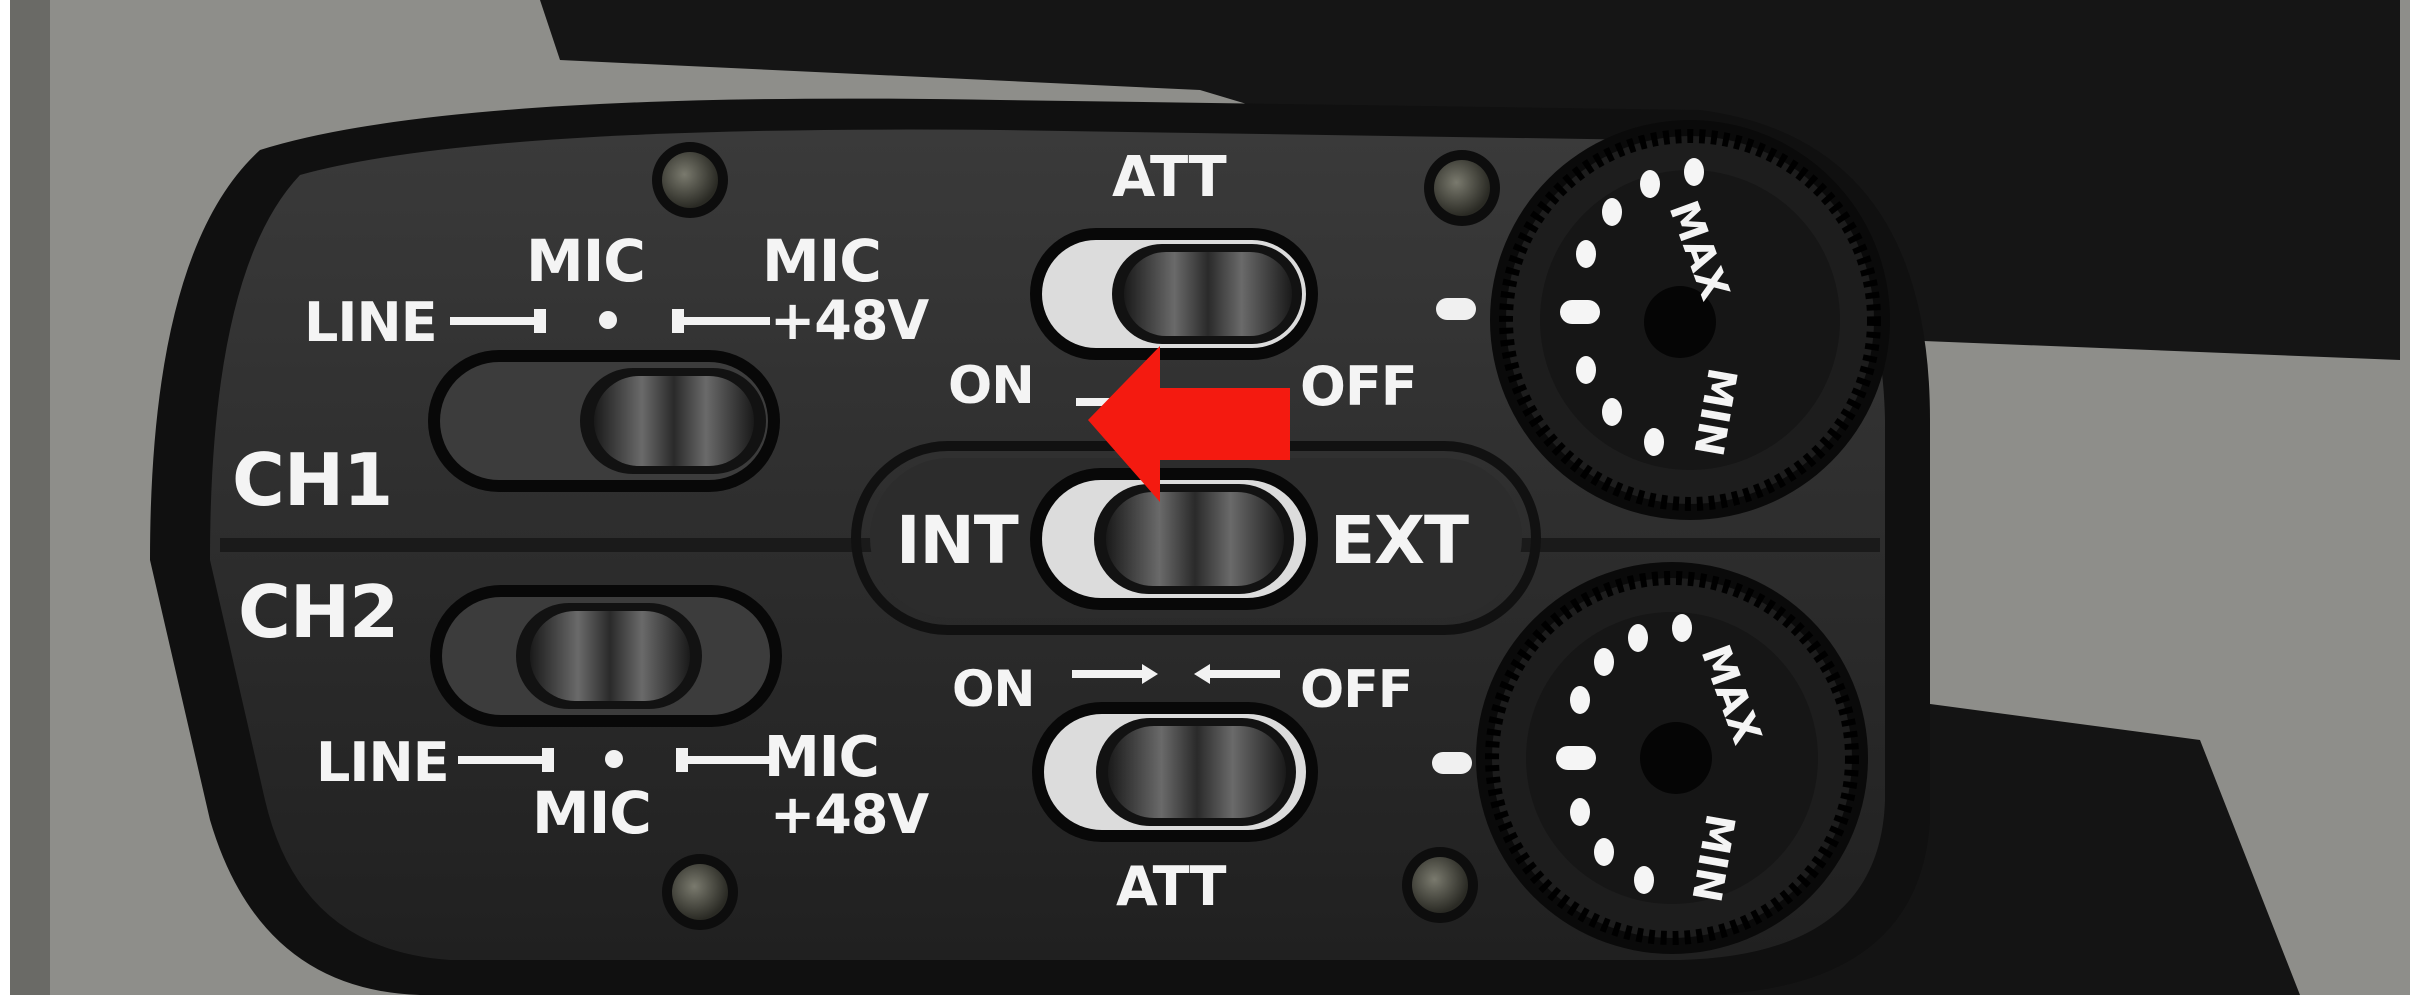  What do you see at coordinates (604, 421) in the screenshot?
I see `ch1-input-switch` at bounding box center [604, 421].